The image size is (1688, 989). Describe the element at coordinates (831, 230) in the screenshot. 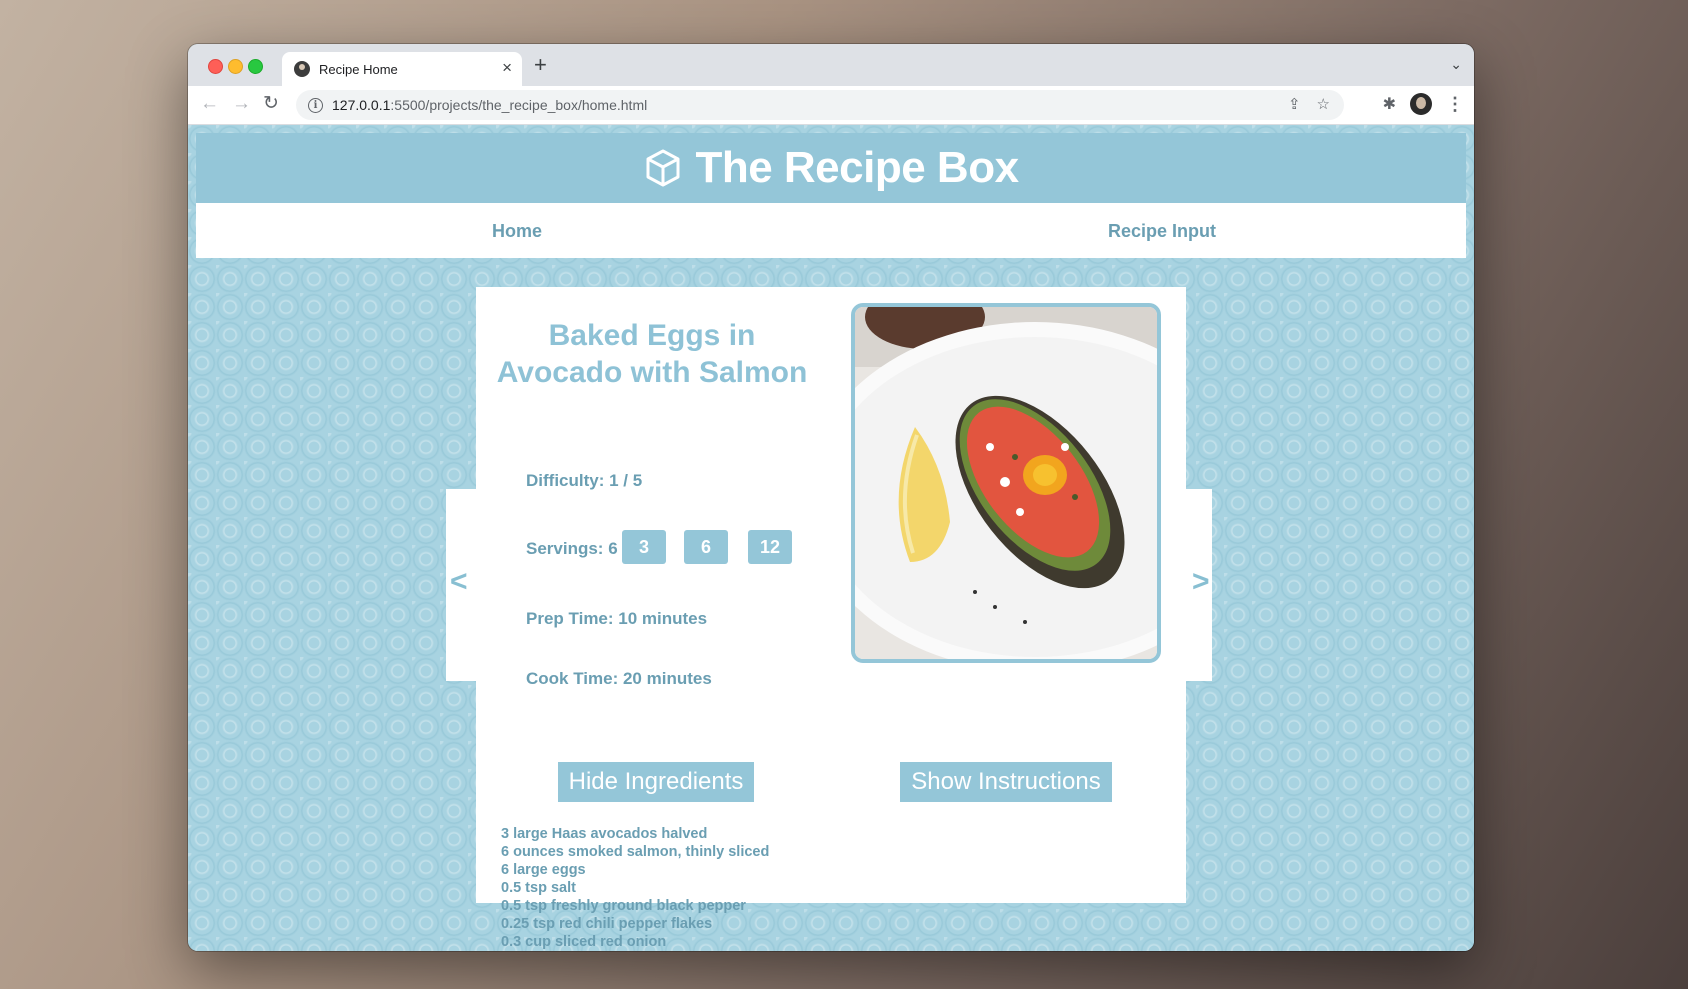

I see `nav-bar: Home Recipe Input` at that location.